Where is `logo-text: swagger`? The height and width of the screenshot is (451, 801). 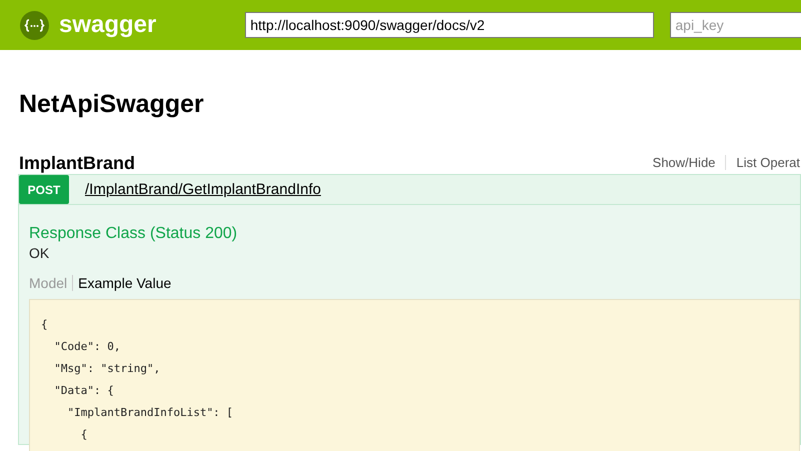
logo-text: swagger is located at coordinates (107, 25).